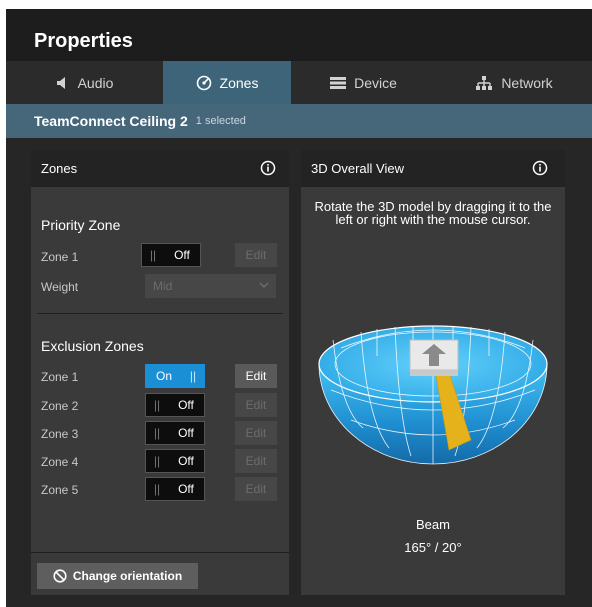  I want to click on change-orientation-button: Change orientation, so click(117, 576).